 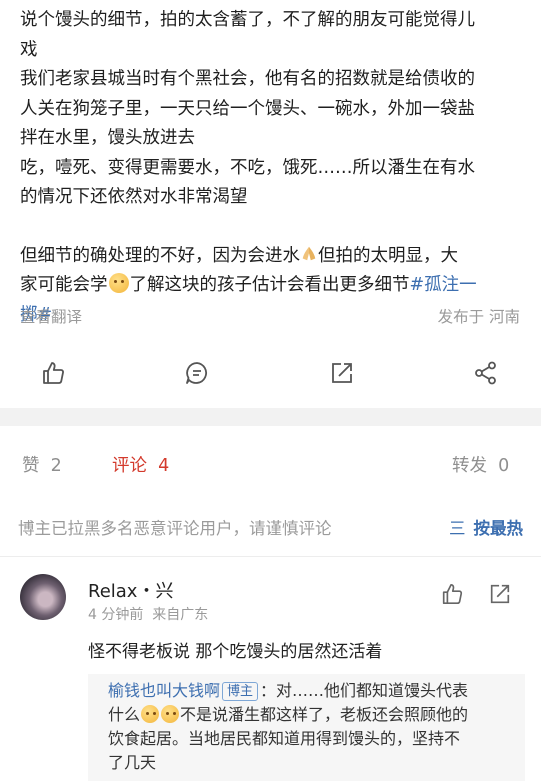 I want to click on tab-comments: 评论 4, so click(x=140, y=464).